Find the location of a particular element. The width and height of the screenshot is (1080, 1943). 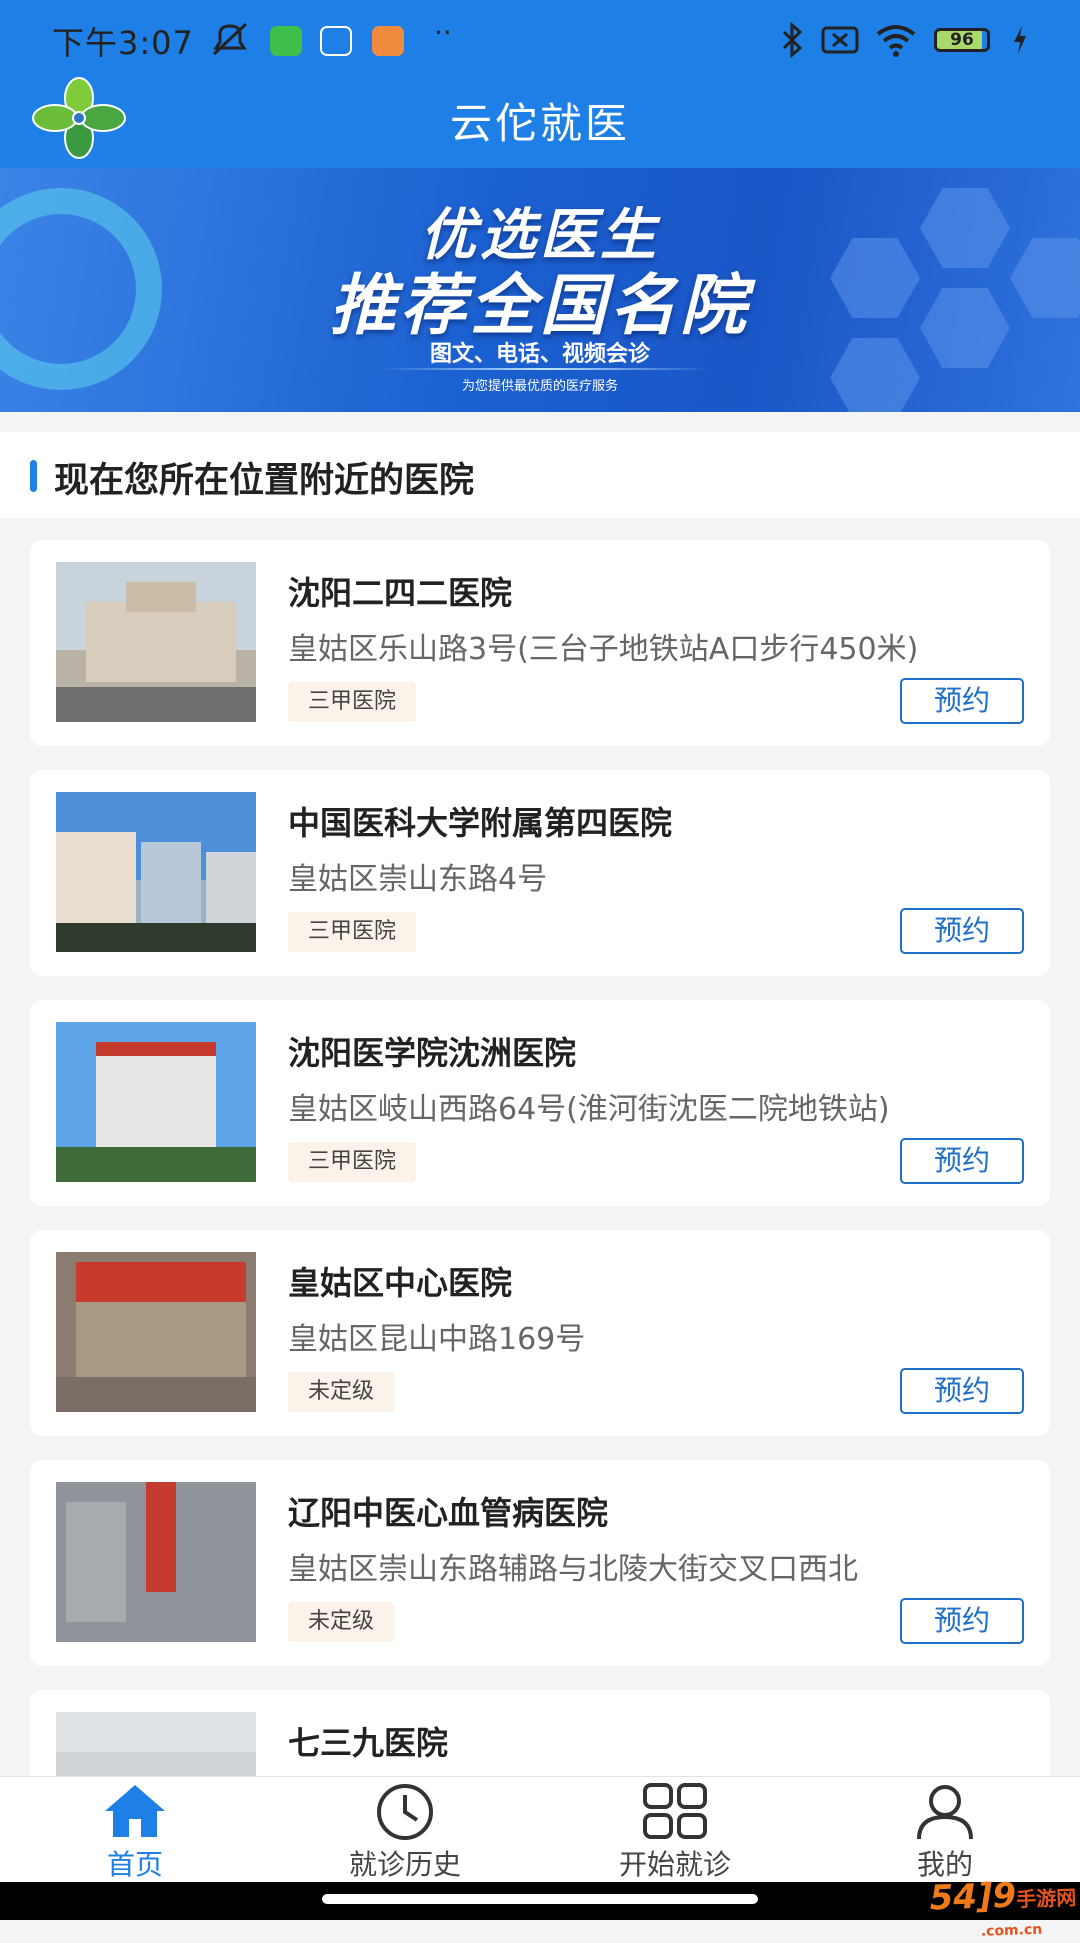

tab-label: 开始就诊 is located at coordinates (674, 1864).